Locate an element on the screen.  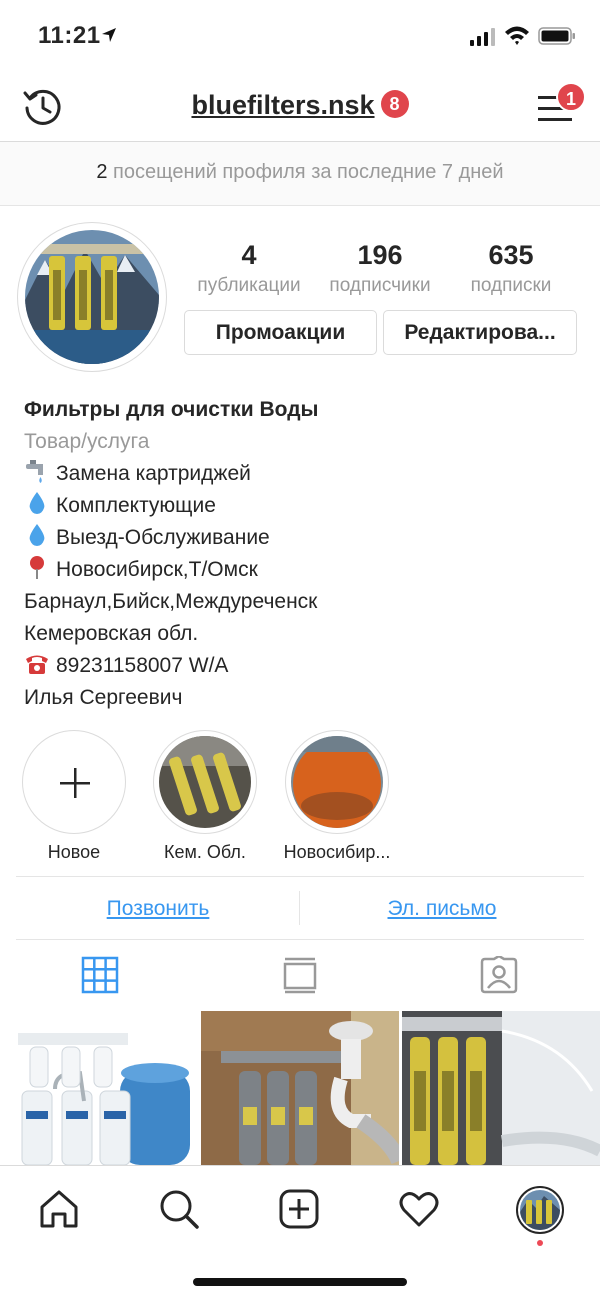
stat-following-label: подписки is located at coordinates (511, 285).